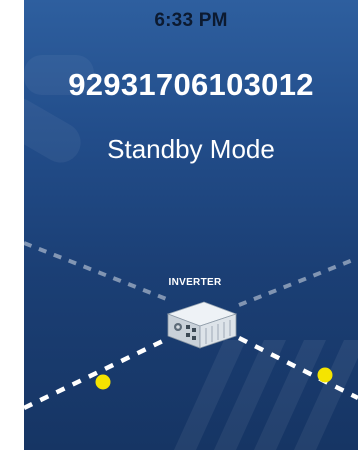 The height and width of the screenshot is (450, 358). Describe the element at coordinates (298, 281) in the screenshot. I see `flow-line-upper-right` at that location.